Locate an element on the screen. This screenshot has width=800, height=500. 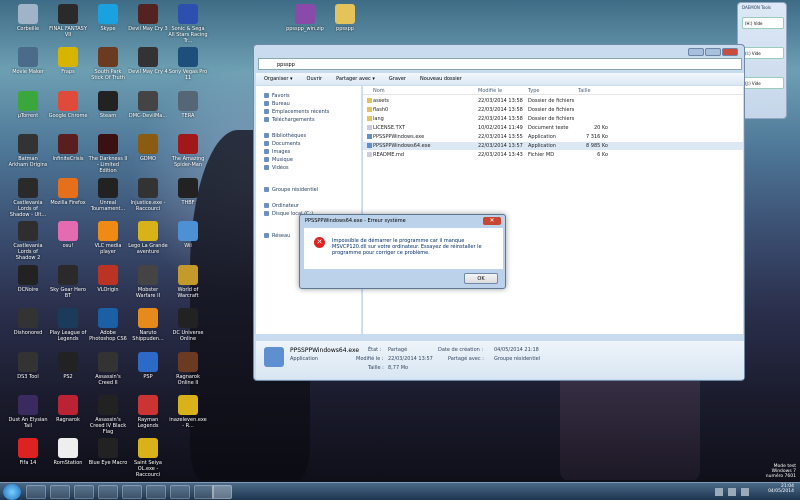
desktop-icon: Steam is located at coordinates (108, 105).